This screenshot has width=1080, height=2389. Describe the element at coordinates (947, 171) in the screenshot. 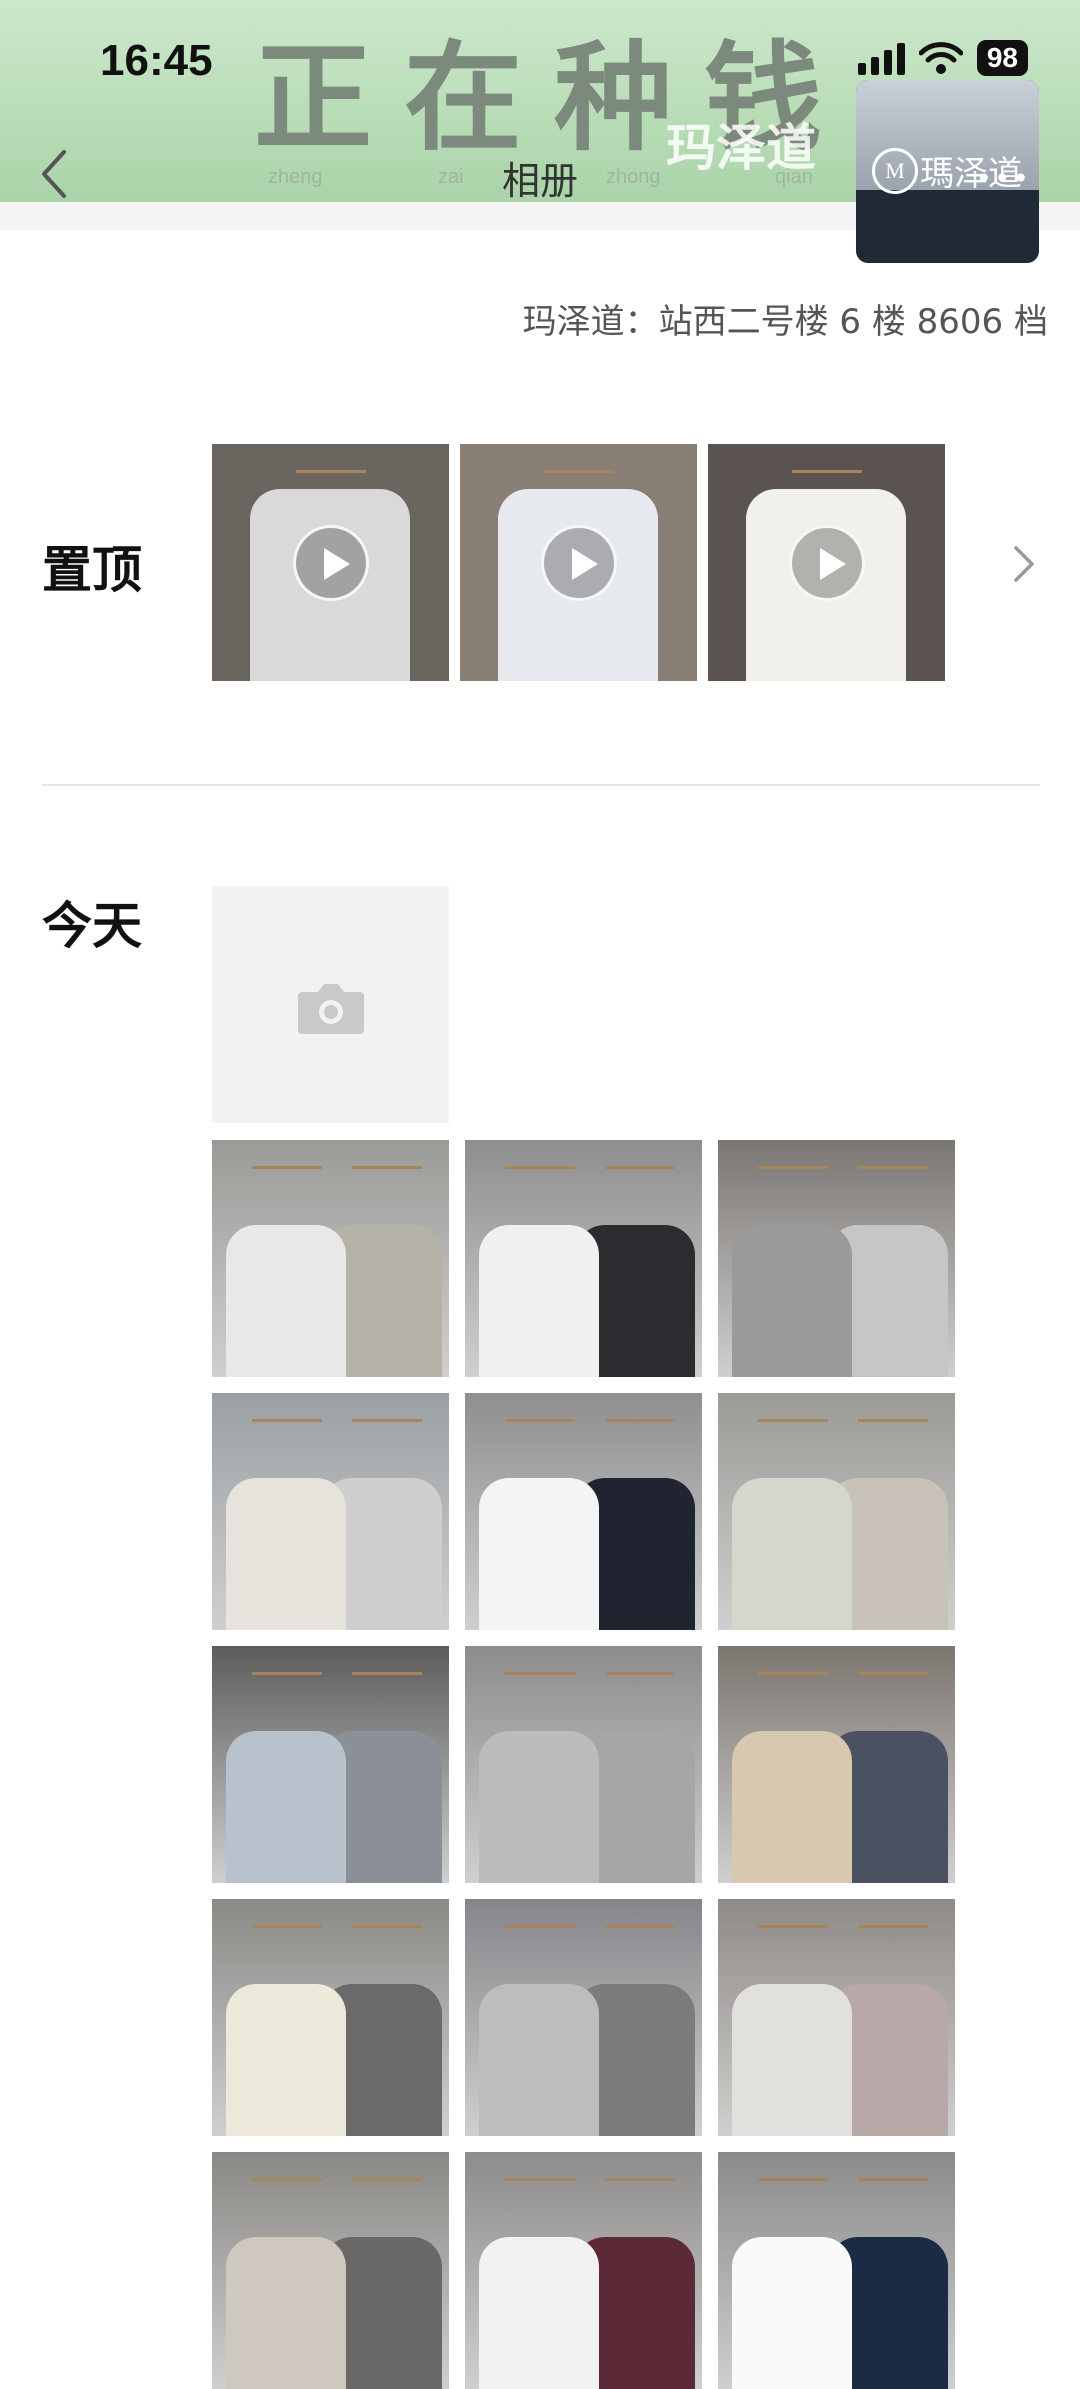

I see `store-logo-card: M 瑪泽道 •••` at that location.